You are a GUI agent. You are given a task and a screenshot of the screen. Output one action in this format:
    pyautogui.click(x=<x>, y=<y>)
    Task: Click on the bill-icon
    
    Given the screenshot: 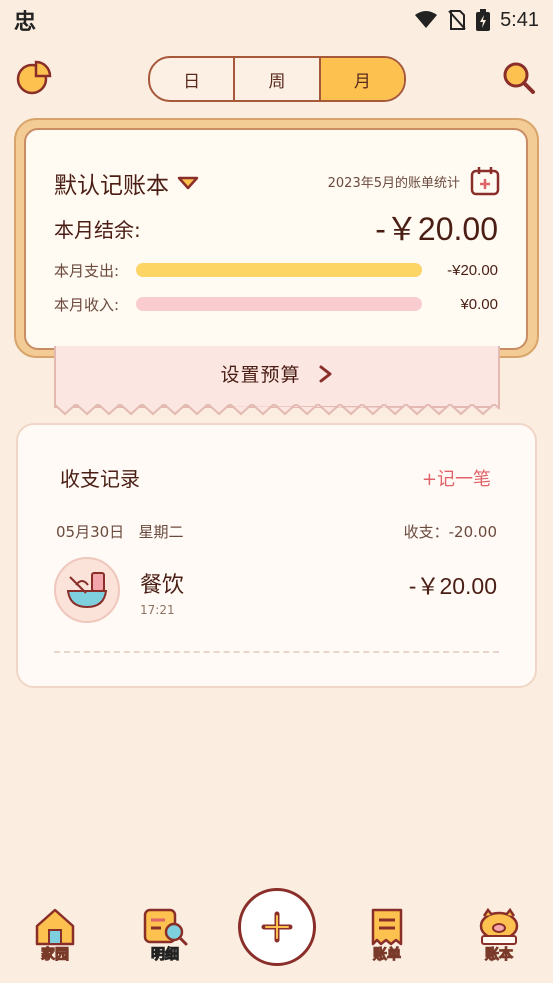 What is the action you would take?
    pyautogui.click(x=387, y=927)
    